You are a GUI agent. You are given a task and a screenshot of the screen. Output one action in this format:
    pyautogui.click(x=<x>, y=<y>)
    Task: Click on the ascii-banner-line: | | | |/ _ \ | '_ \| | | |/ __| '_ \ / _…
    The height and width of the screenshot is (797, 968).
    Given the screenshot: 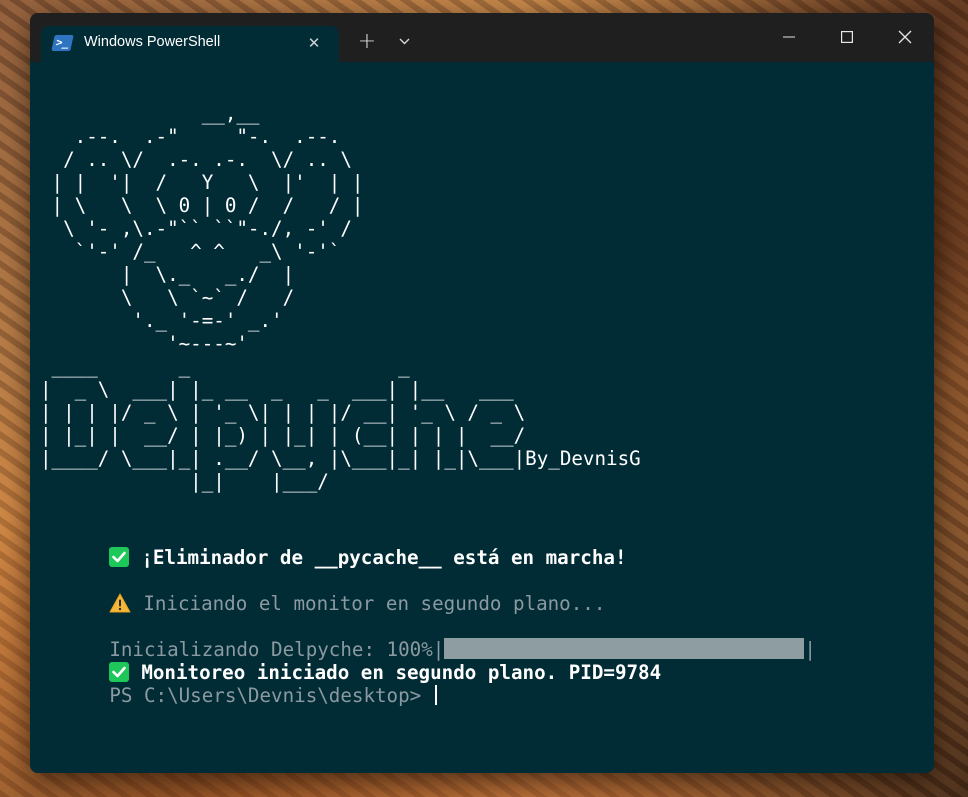 What is the action you would take?
    pyautogui.click(x=283, y=412)
    